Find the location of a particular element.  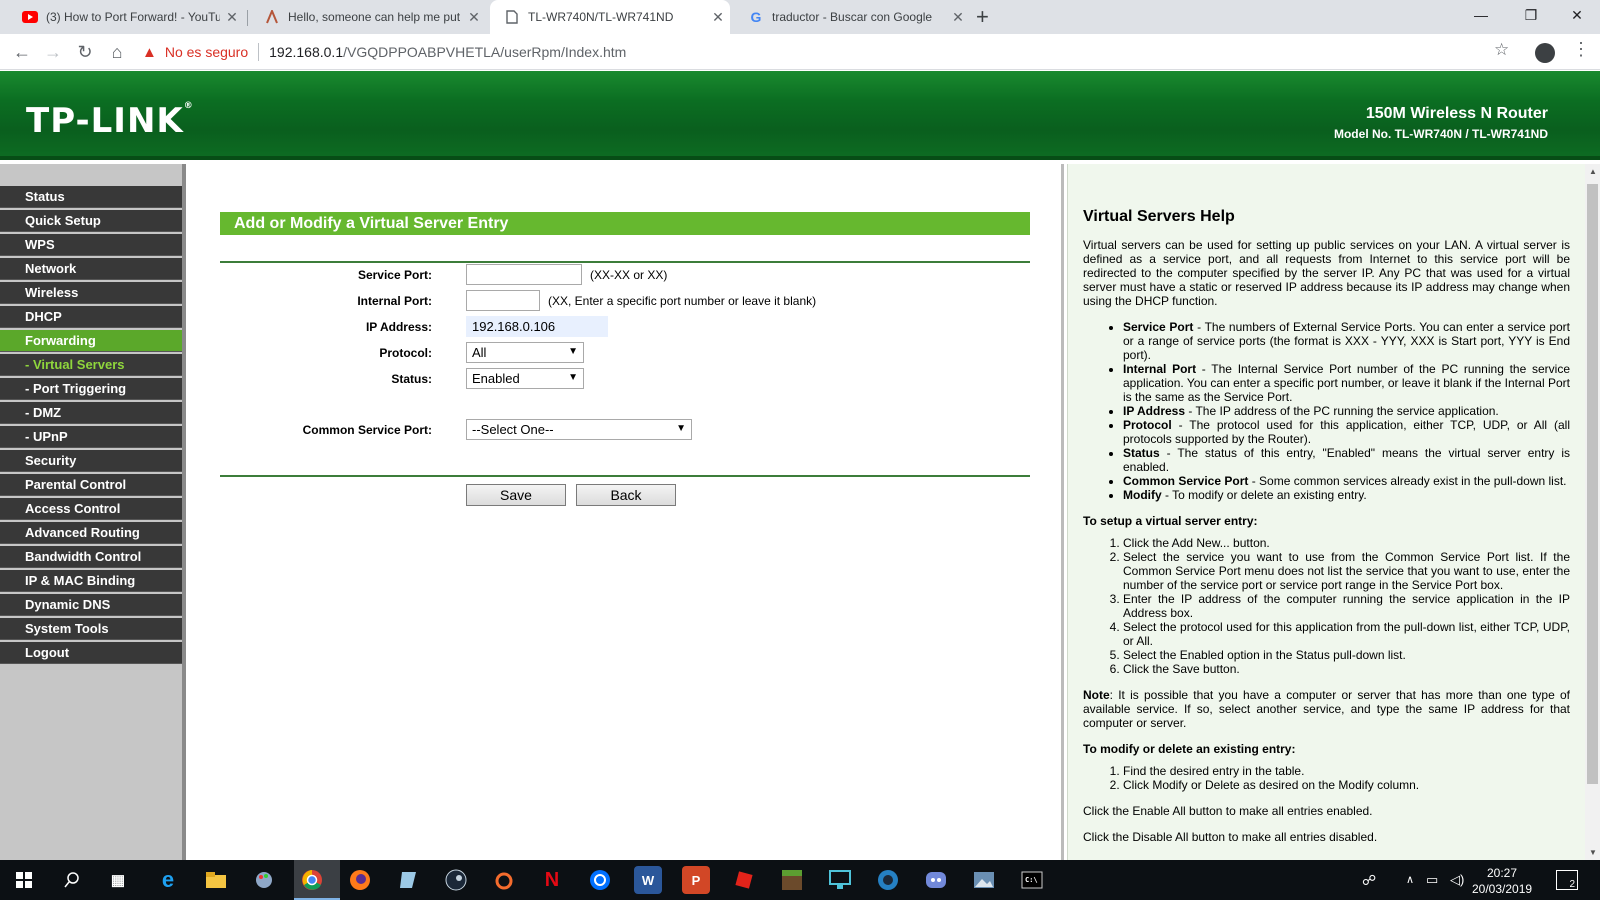

netflix-icon: N is located at coordinates (552, 880).